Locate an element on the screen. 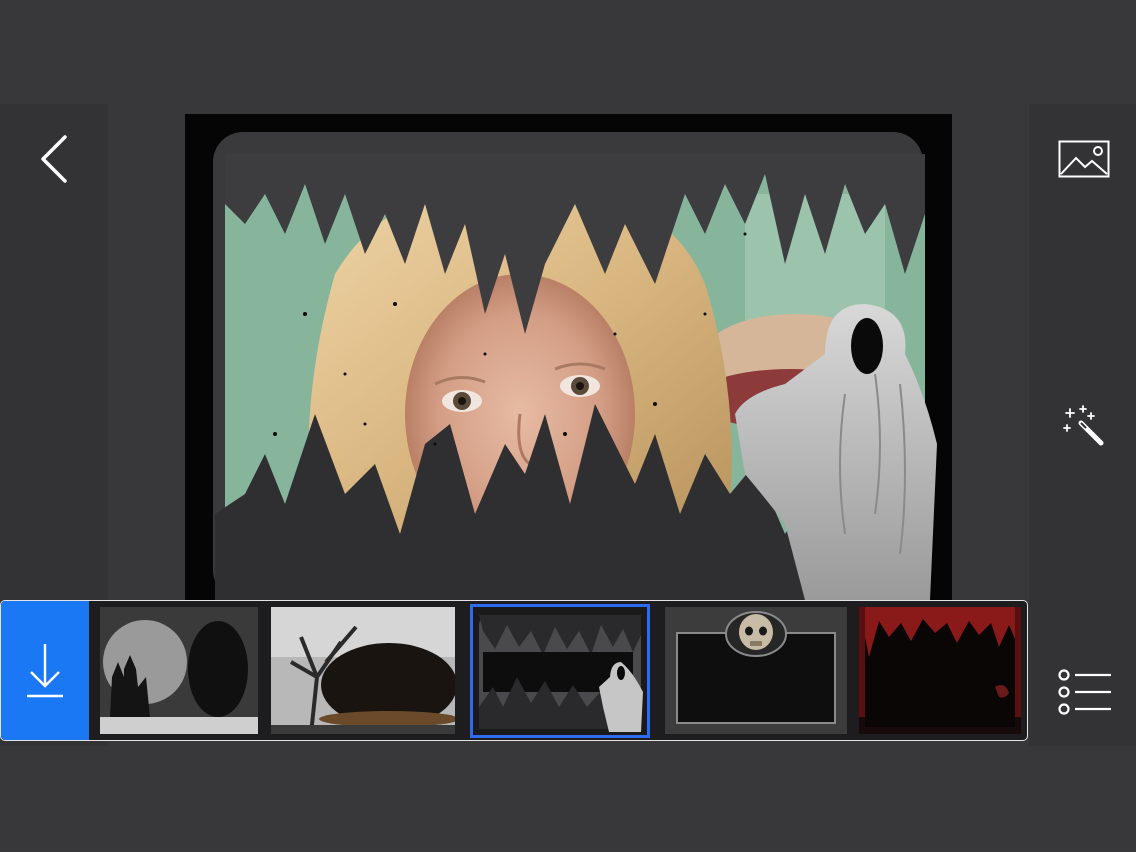 This screenshot has width=1136, height=852. back-button is located at coordinates (54, 159).